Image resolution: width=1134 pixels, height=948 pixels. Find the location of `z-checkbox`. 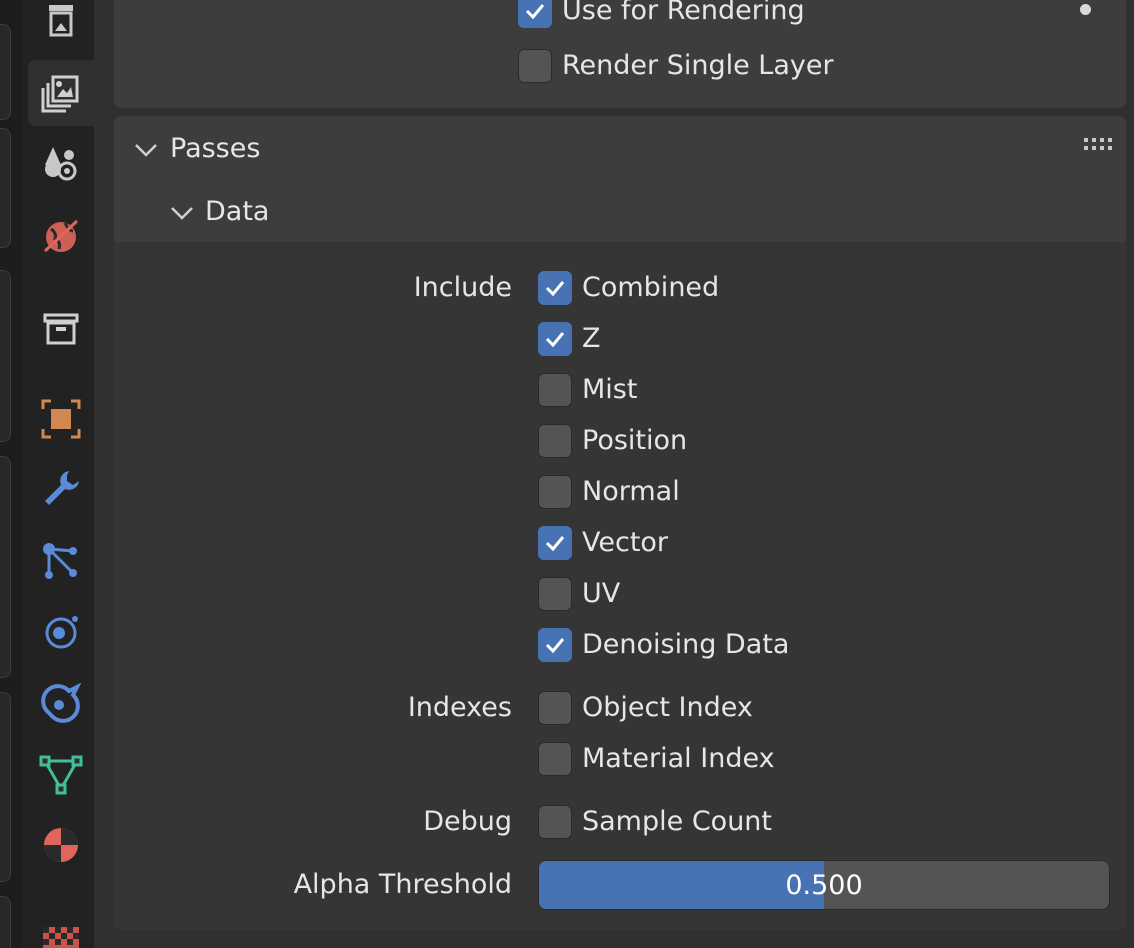

z-checkbox is located at coordinates (555, 339).